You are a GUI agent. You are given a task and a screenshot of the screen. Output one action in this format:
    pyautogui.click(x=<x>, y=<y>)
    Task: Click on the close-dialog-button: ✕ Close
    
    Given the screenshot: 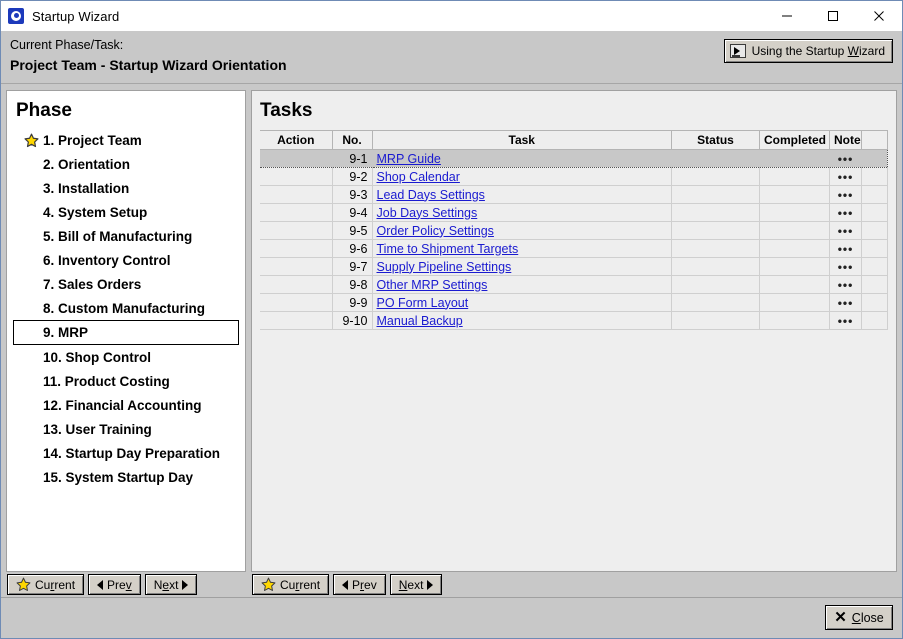 What is the action you would take?
    pyautogui.click(x=859, y=617)
    